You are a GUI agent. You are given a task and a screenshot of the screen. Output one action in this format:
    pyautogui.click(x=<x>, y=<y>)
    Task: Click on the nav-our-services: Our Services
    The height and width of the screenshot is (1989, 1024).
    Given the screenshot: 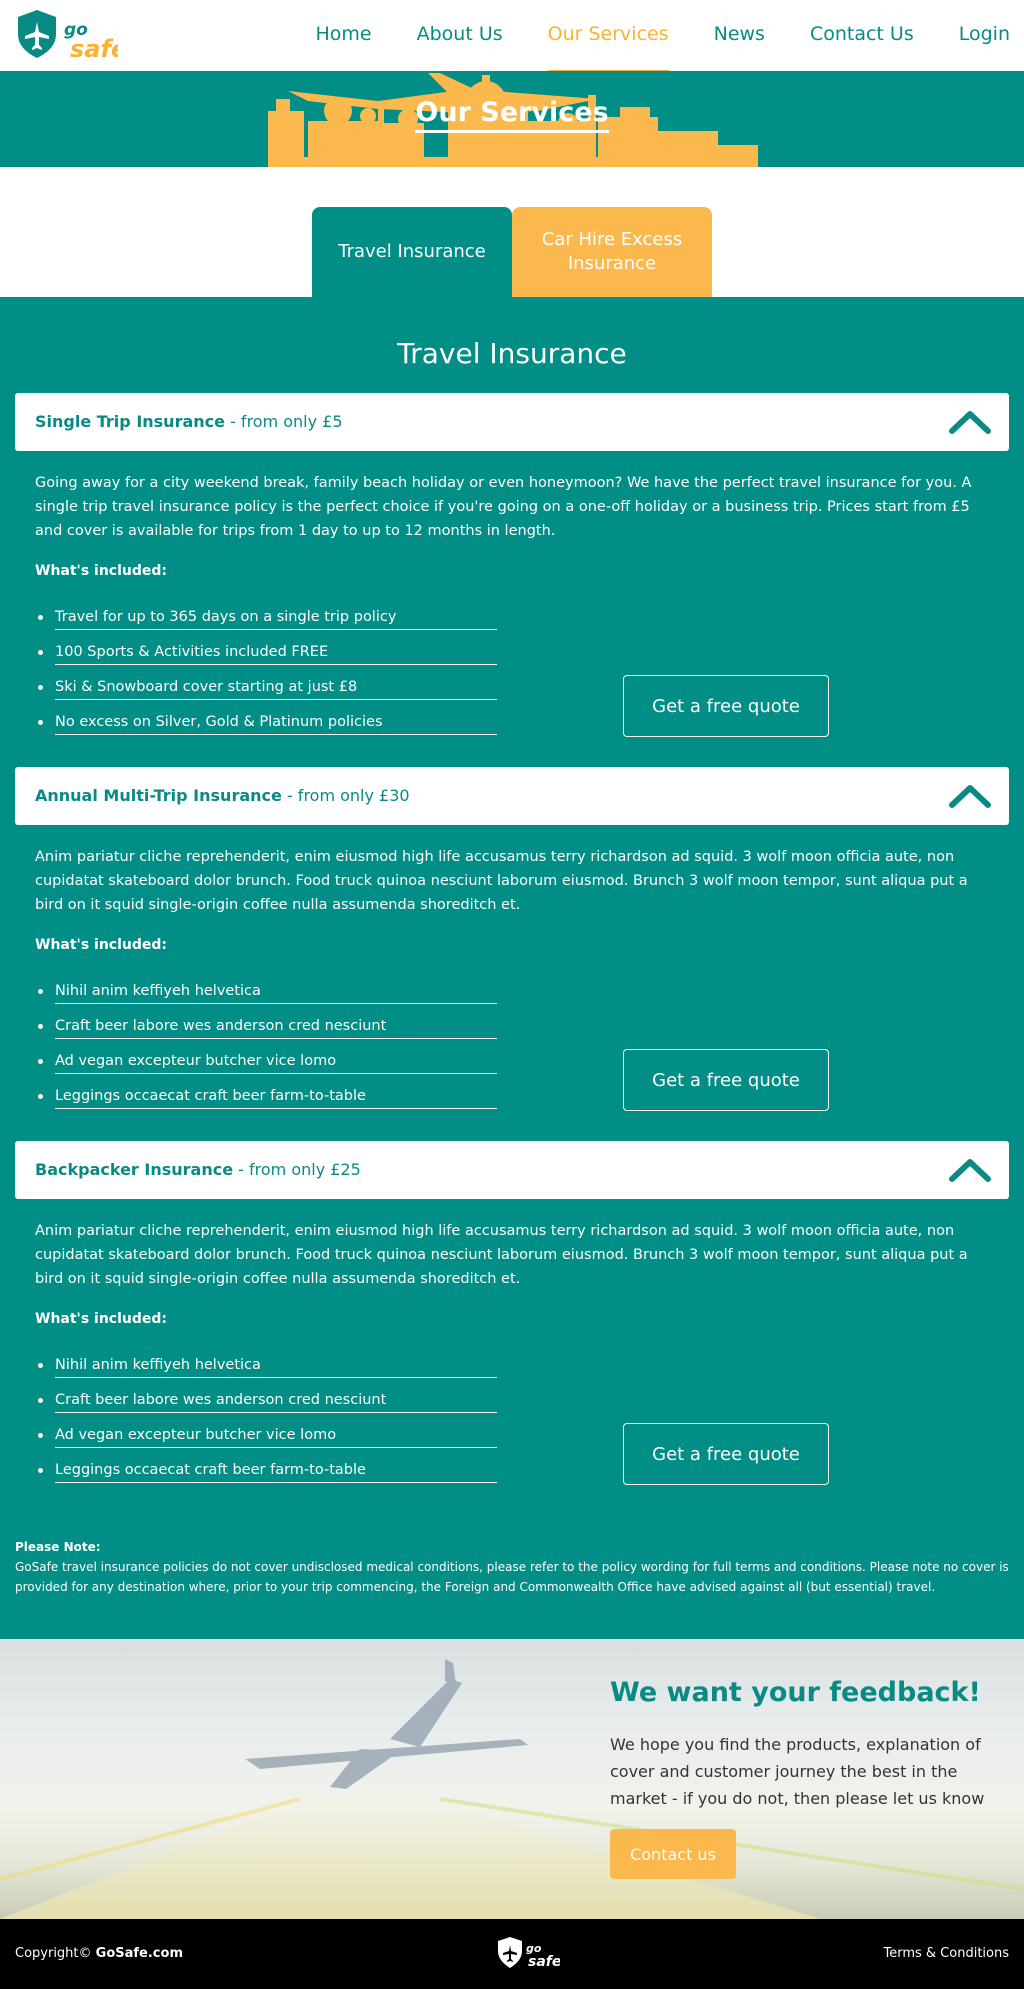 What is the action you would take?
    pyautogui.click(x=608, y=37)
    